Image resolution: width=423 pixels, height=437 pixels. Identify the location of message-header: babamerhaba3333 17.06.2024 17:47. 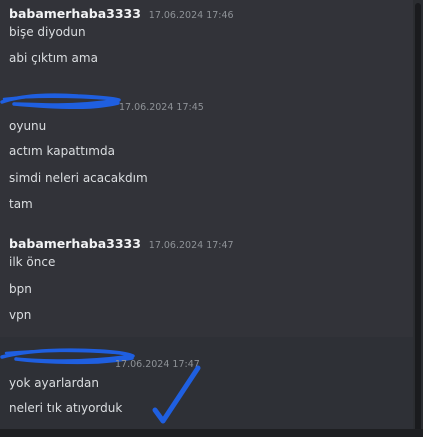
(121, 243).